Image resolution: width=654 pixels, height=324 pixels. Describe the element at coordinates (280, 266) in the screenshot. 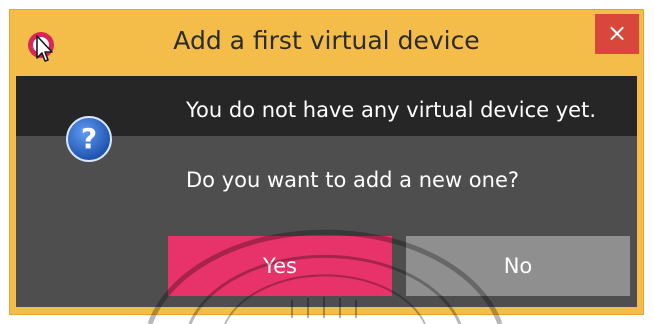

I see `yes-button: Yes` at that location.